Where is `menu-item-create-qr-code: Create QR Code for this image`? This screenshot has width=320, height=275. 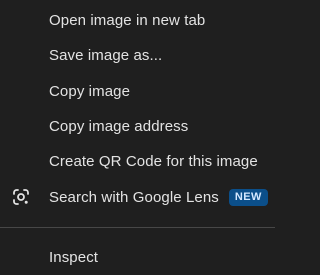
menu-item-create-qr-code: Create QR Code for this image is located at coordinates (137, 161).